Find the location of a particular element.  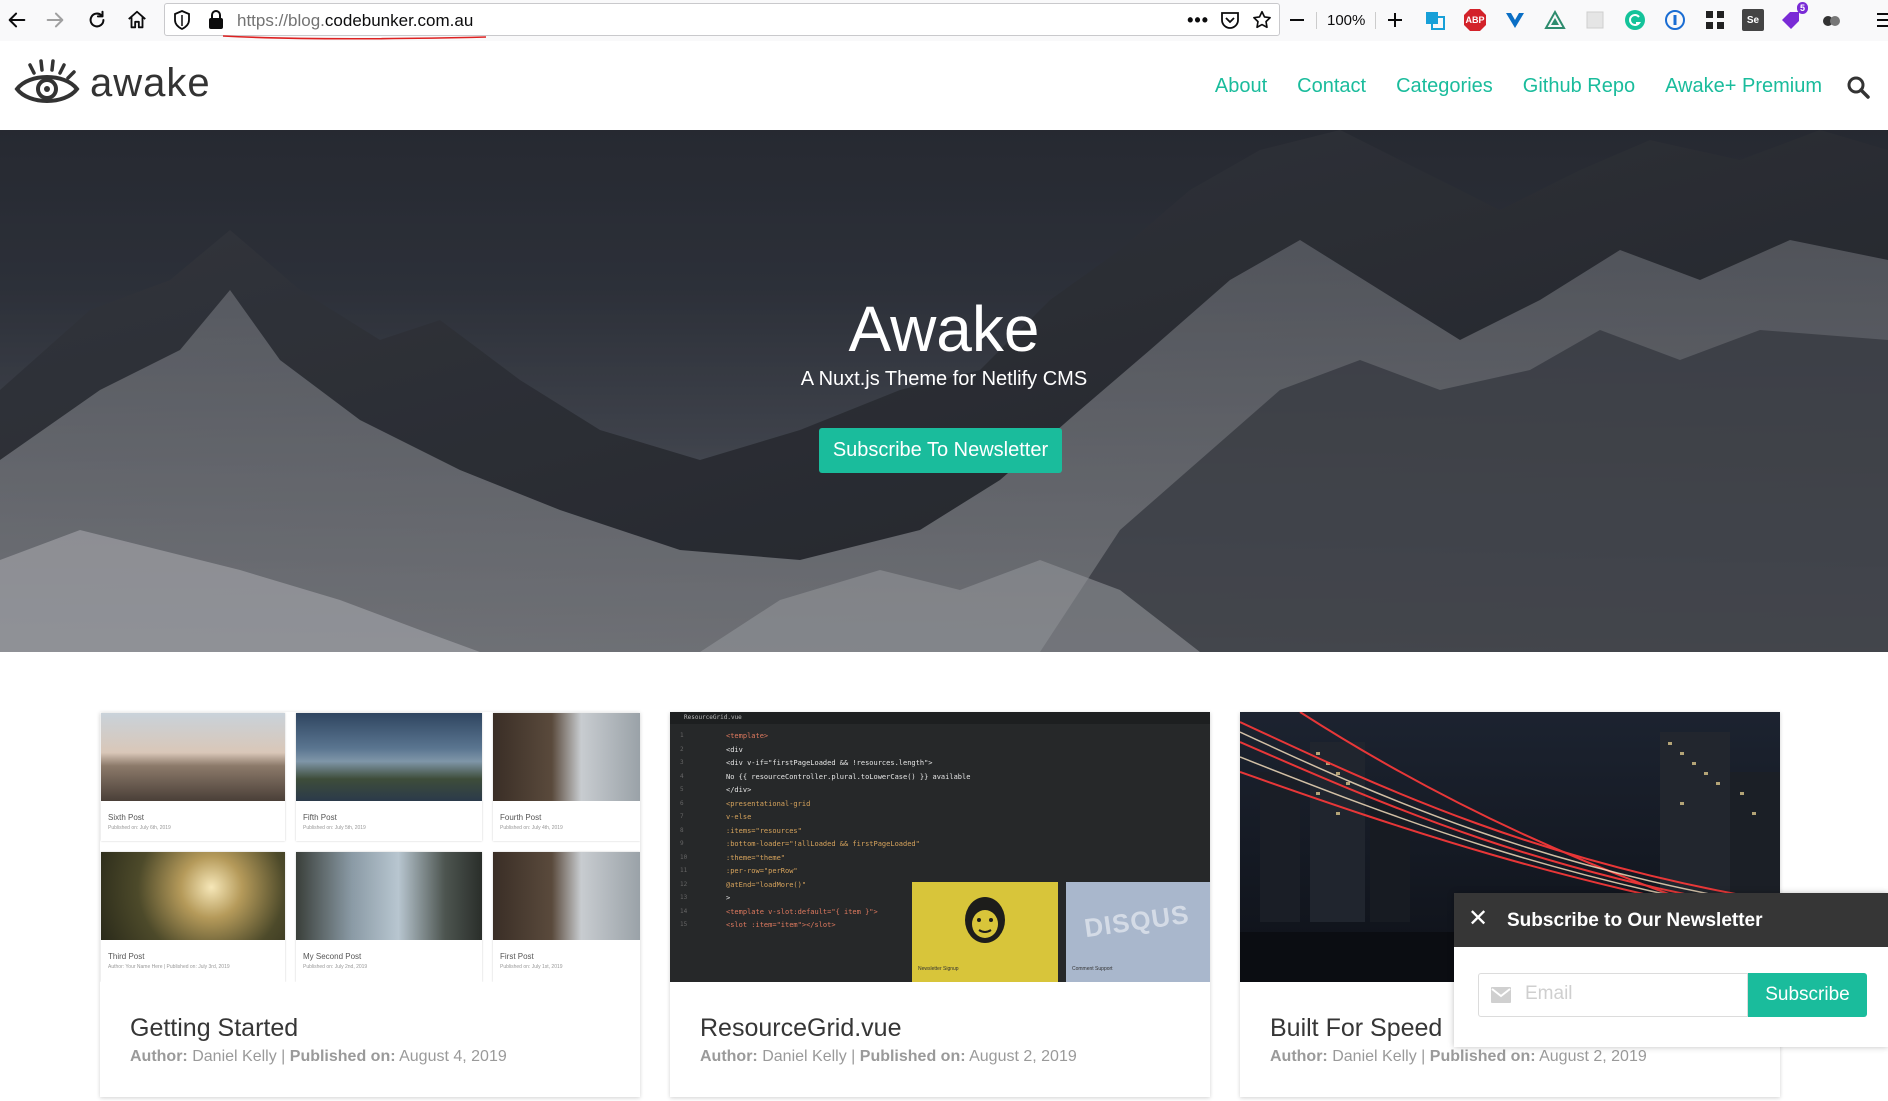

home-button is located at coordinates (137, 20).